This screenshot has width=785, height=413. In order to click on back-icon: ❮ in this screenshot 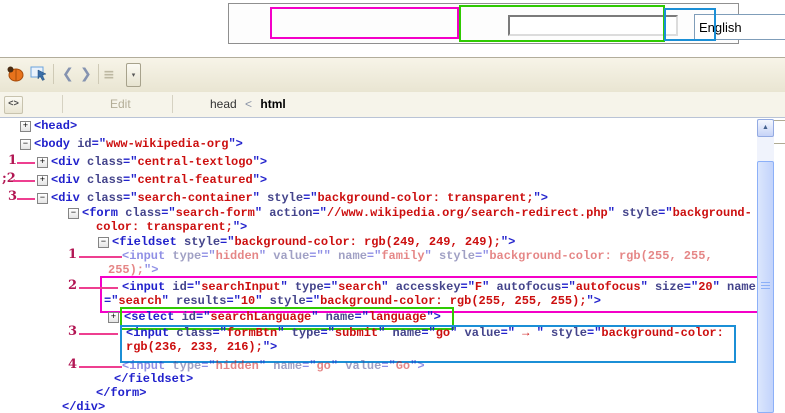, I will do `click(68, 74)`.